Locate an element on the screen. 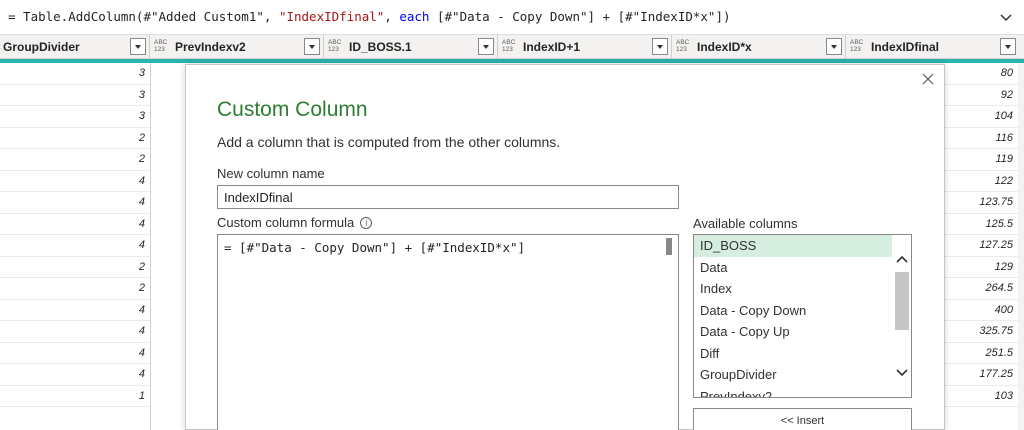  info-icon: i is located at coordinates (366, 223).